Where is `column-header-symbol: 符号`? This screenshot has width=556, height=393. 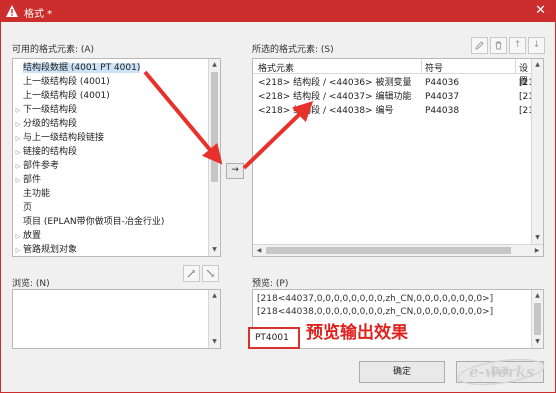
column-header-symbol: 符号 is located at coordinates (434, 67).